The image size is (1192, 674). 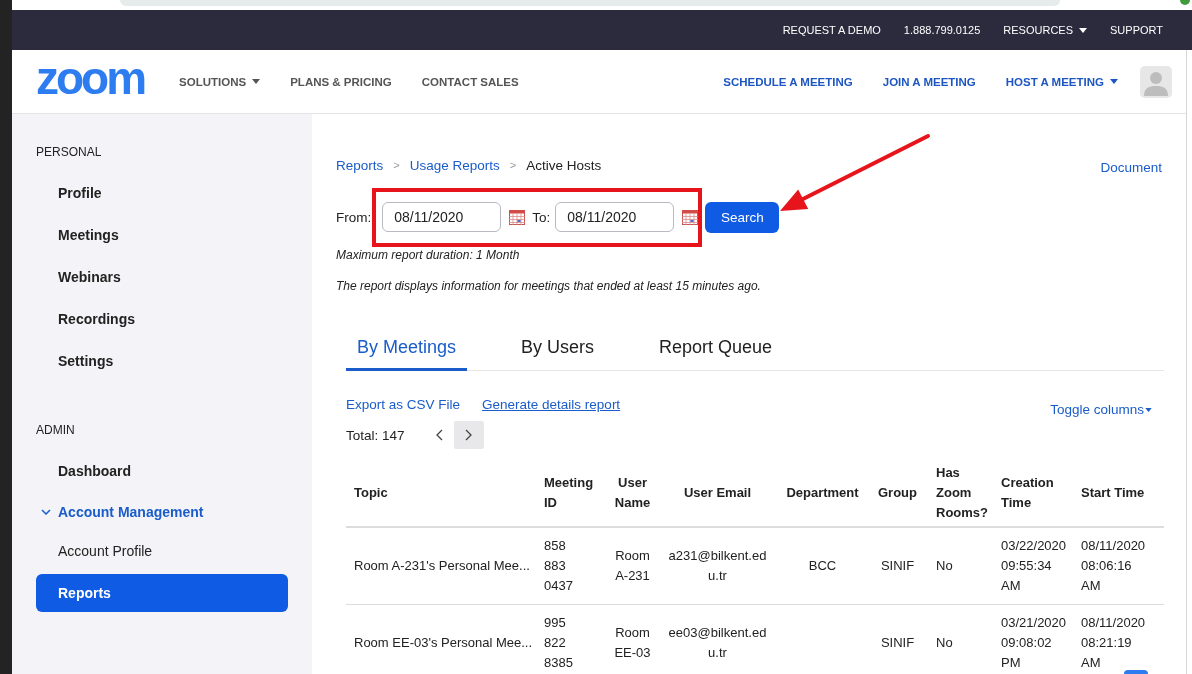 What do you see at coordinates (90, 81) in the screenshot?
I see `zoom-logo: zoom` at bounding box center [90, 81].